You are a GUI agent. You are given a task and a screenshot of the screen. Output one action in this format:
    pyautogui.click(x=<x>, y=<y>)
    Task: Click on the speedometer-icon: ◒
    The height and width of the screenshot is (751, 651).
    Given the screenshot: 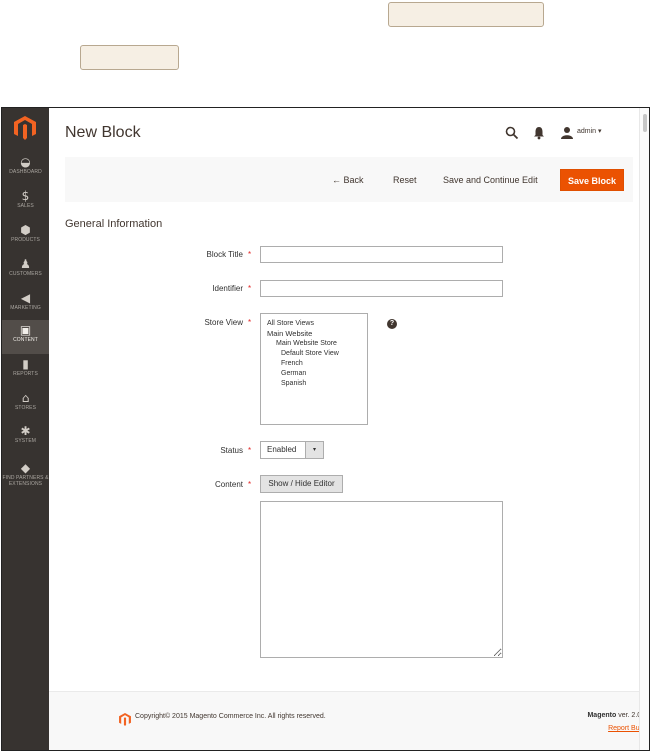 What is the action you would take?
    pyautogui.click(x=25, y=162)
    